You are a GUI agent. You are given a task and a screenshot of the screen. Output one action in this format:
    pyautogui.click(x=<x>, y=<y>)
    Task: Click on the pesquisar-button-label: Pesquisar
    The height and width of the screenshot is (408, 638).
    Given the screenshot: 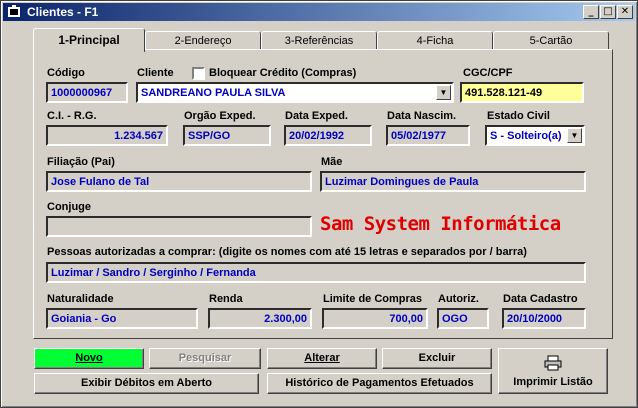 What is the action you would take?
    pyautogui.click(x=205, y=358)
    